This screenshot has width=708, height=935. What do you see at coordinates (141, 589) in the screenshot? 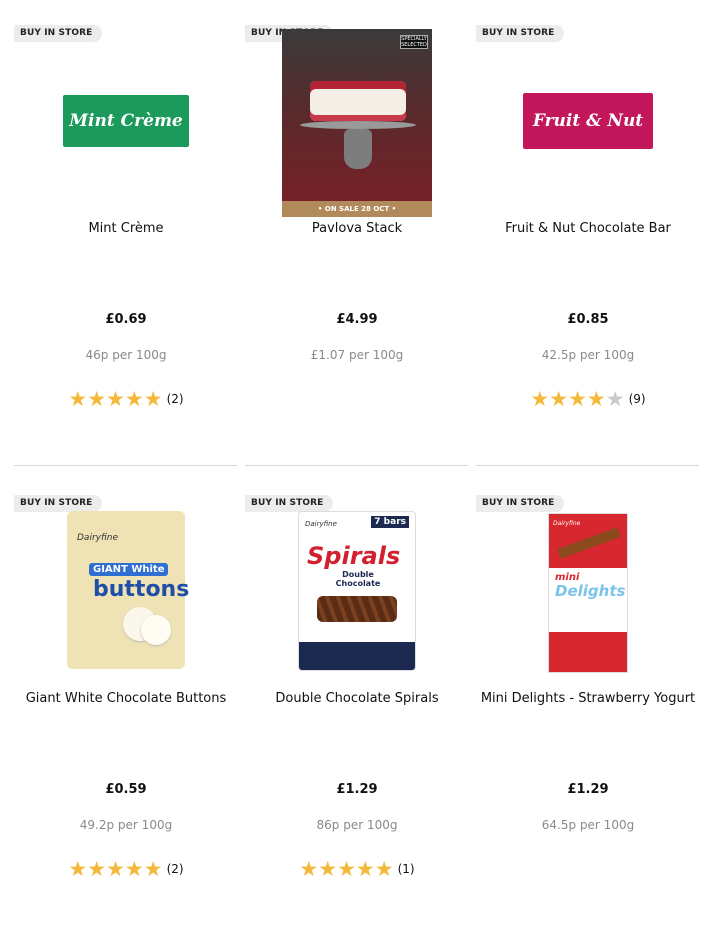
I see `pack-text: buttons` at bounding box center [141, 589].